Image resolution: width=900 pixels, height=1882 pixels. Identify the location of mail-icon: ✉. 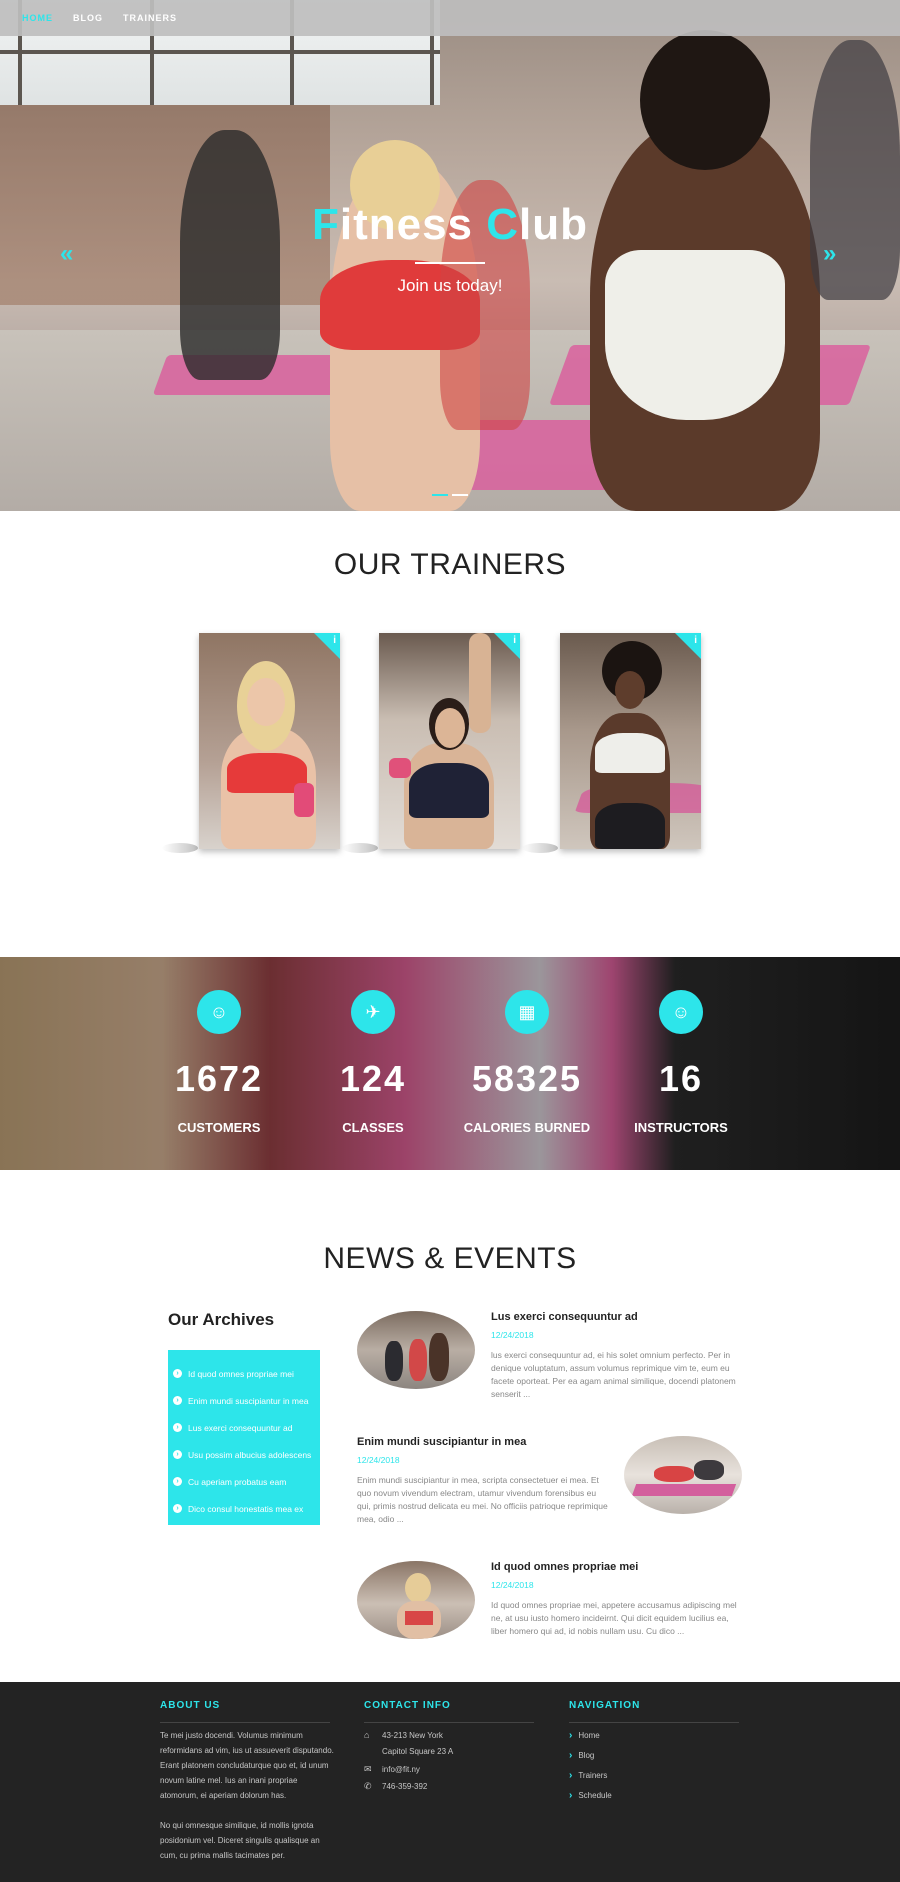
(368, 1769).